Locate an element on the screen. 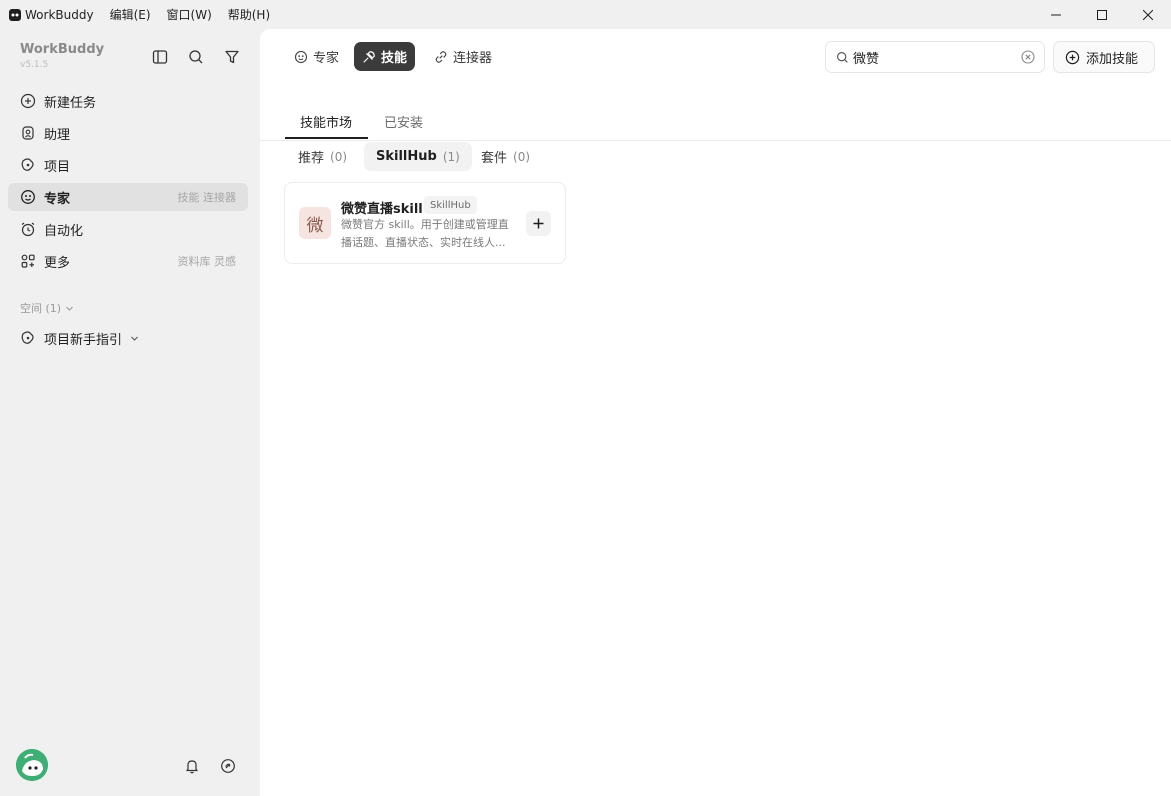 This screenshot has width=1171, height=796. plus-icon is located at coordinates (538, 223).